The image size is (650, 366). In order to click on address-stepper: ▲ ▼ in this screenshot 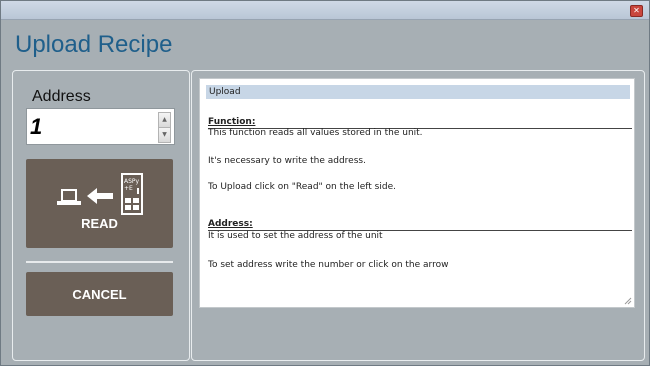, I will do `click(100, 126)`.